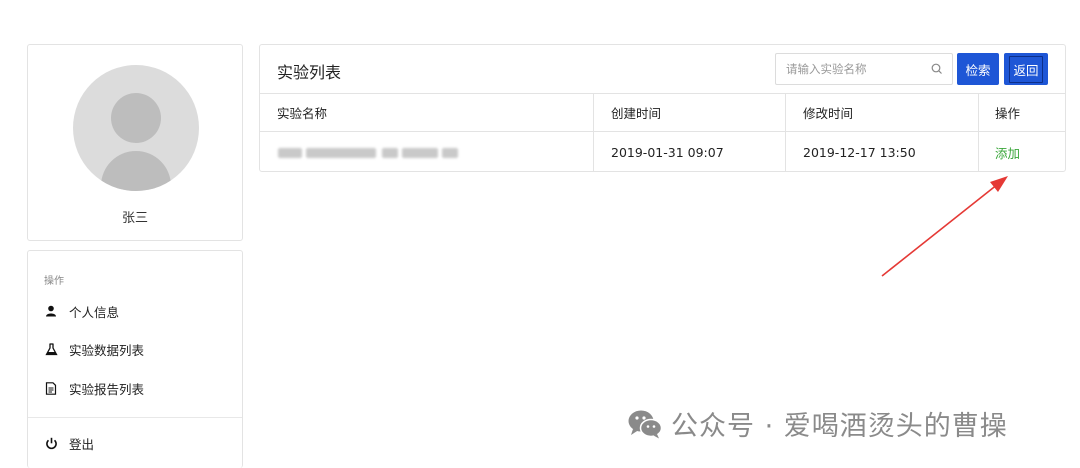 The height and width of the screenshot is (468, 1080). Describe the element at coordinates (859, 152) in the screenshot. I see `modified-time: 2019-12-17 13:50` at that location.